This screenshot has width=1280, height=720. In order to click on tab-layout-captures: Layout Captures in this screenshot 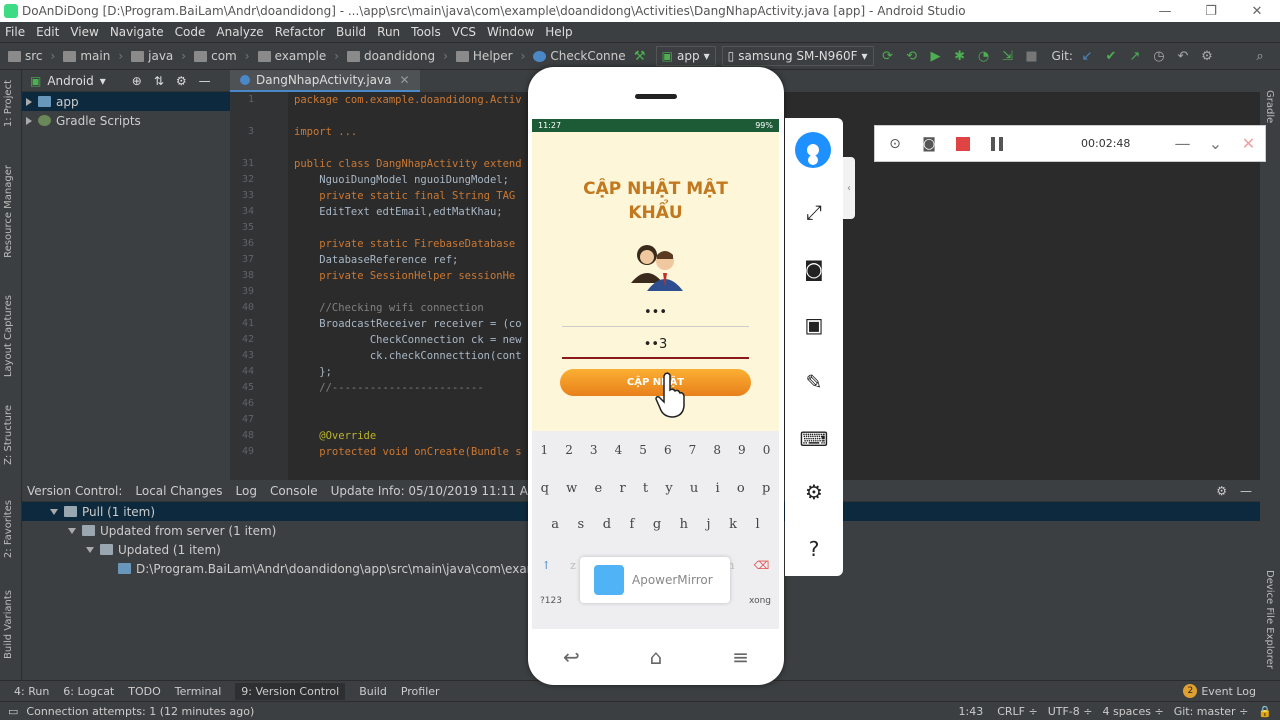, I will do `click(8, 336)`.